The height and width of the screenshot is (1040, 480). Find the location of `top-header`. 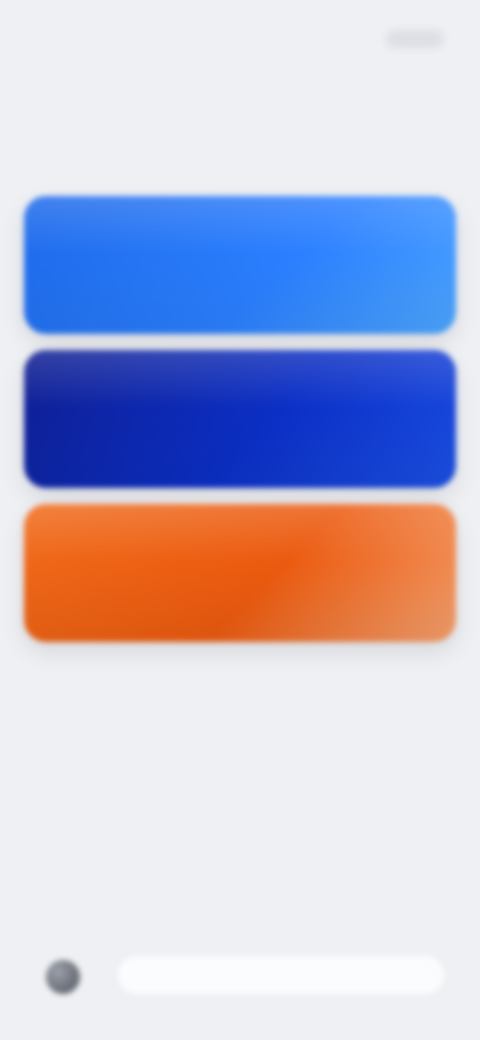

top-header is located at coordinates (240, 64).